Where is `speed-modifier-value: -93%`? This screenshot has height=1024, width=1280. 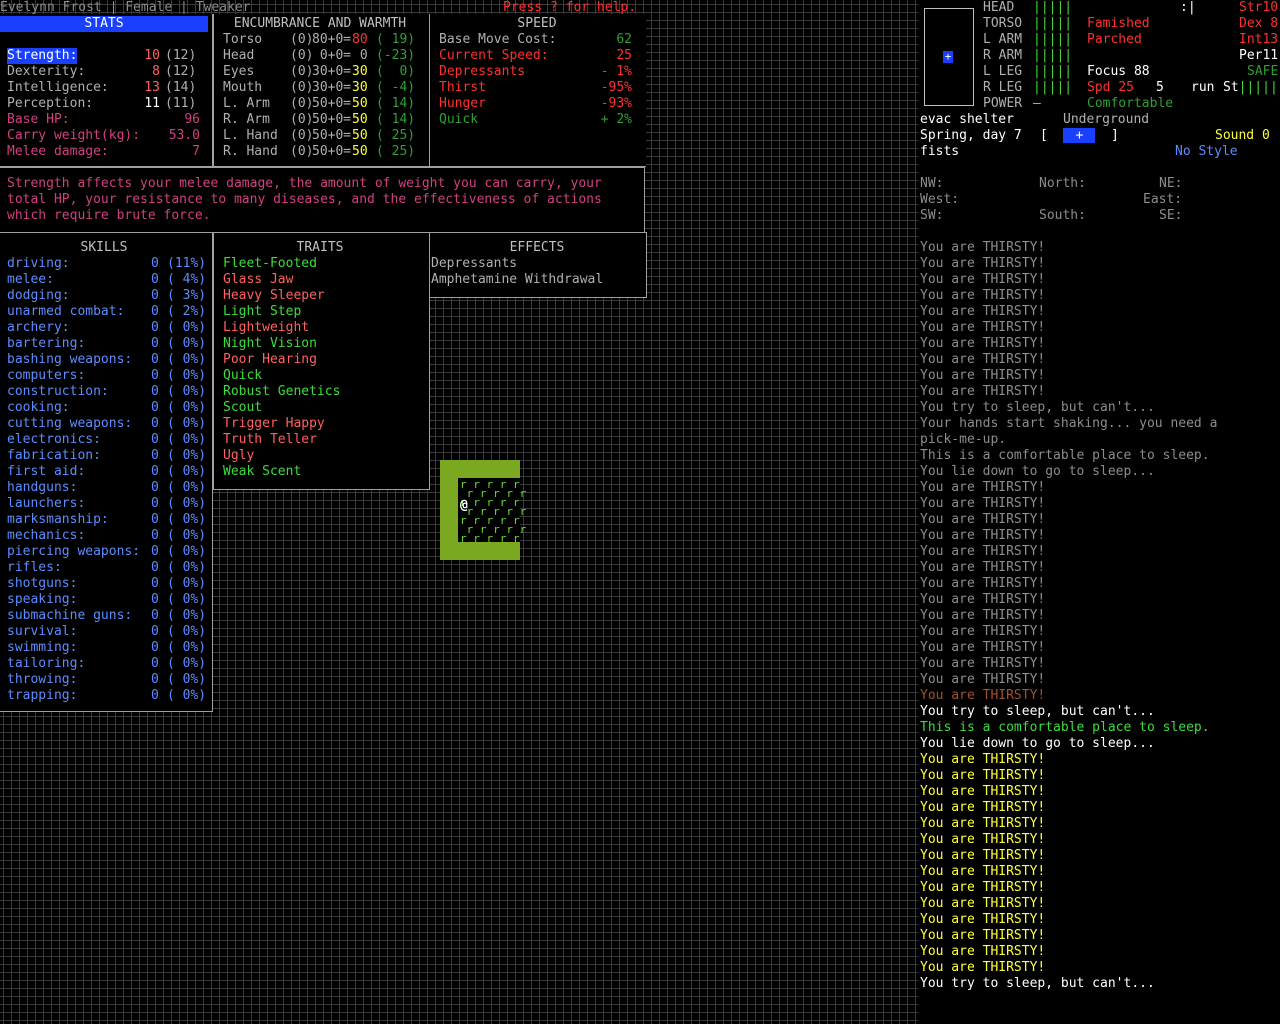
speed-modifier-value: -93% is located at coordinates (616, 103).